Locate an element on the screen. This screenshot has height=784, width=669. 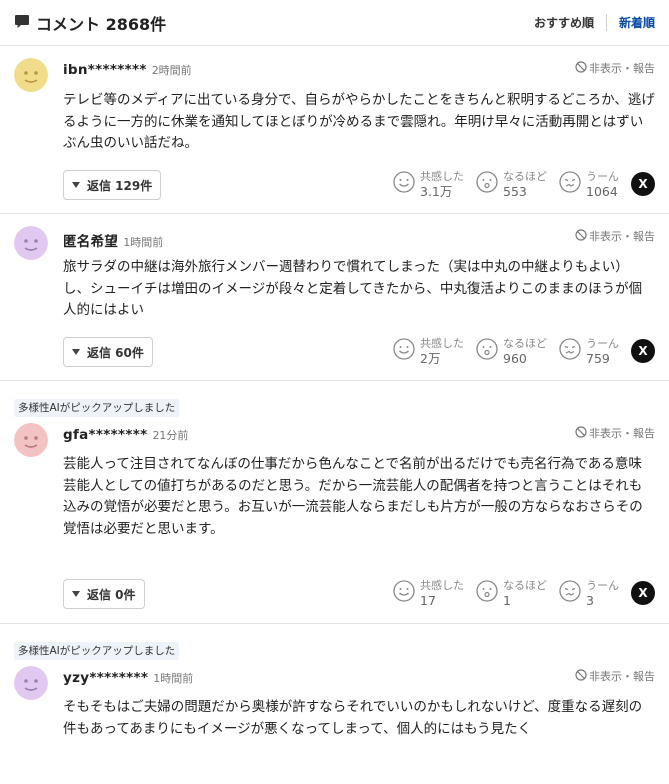
hmm-button: うーん 3 is located at coordinates (589, 593).